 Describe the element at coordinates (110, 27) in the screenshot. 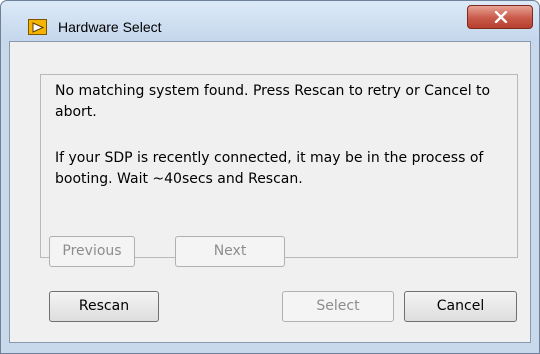

I see `window-title: Hardware Select` at that location.